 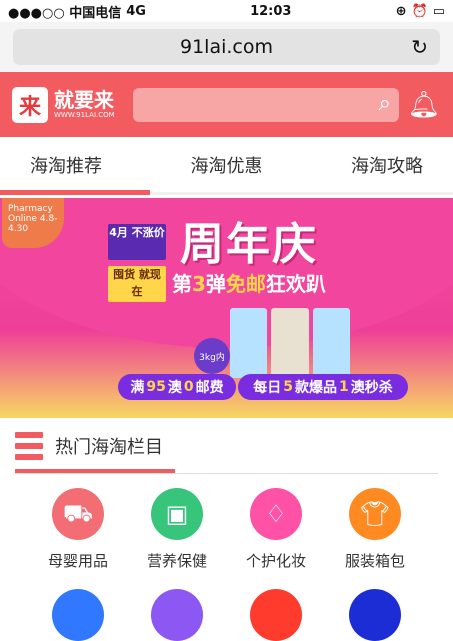 What do you see at coordinates (275, 561) in the screenshot?
I see `category-label: 个护化妆` at bounding box center [275, 561].